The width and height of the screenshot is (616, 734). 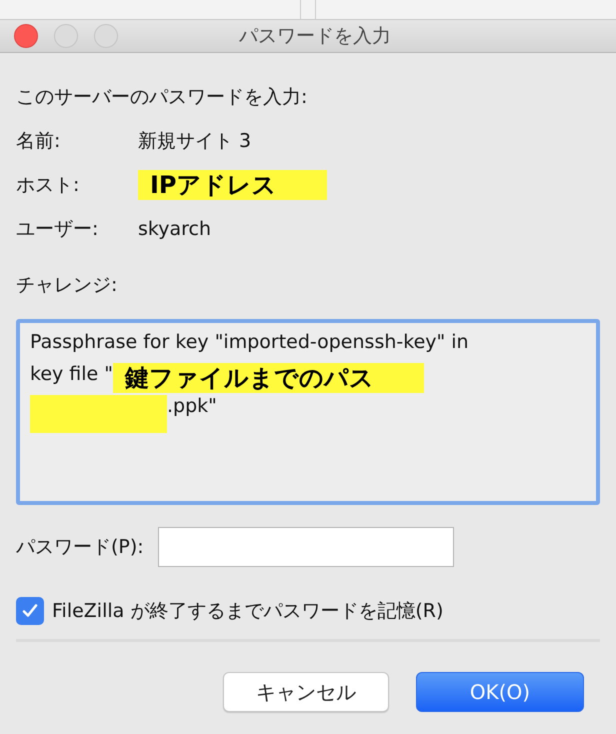 I want to click on remember-checkbox, so click(x=30, y=611).